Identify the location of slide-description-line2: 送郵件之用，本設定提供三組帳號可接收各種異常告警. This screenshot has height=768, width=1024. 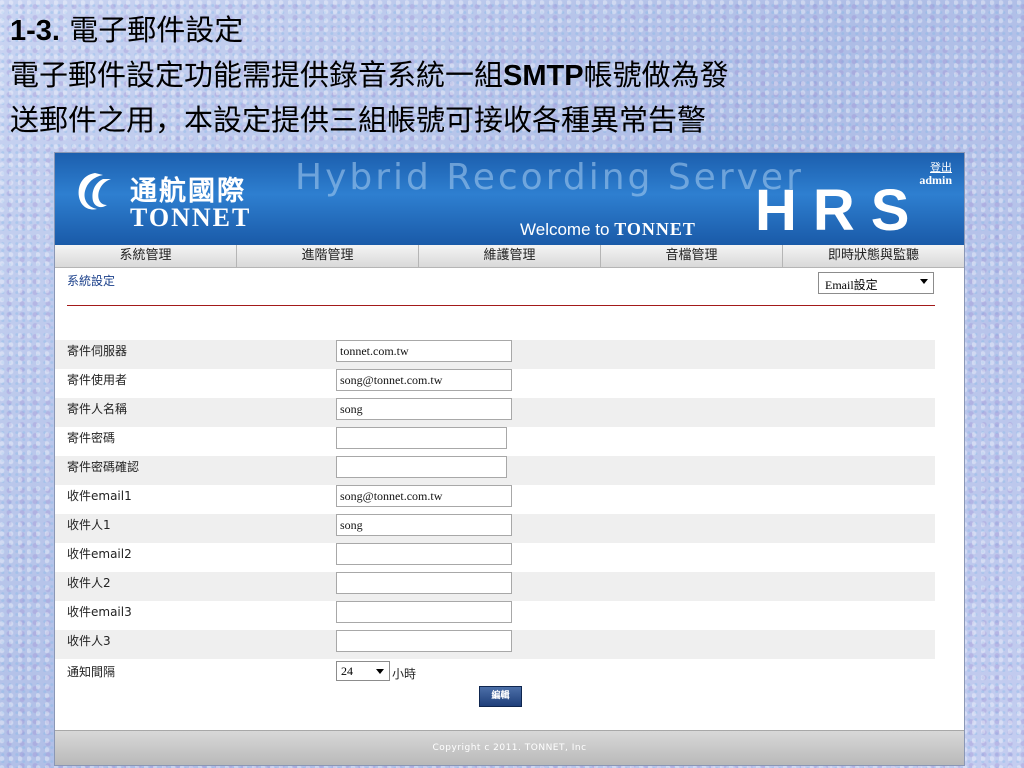
(358, 120).